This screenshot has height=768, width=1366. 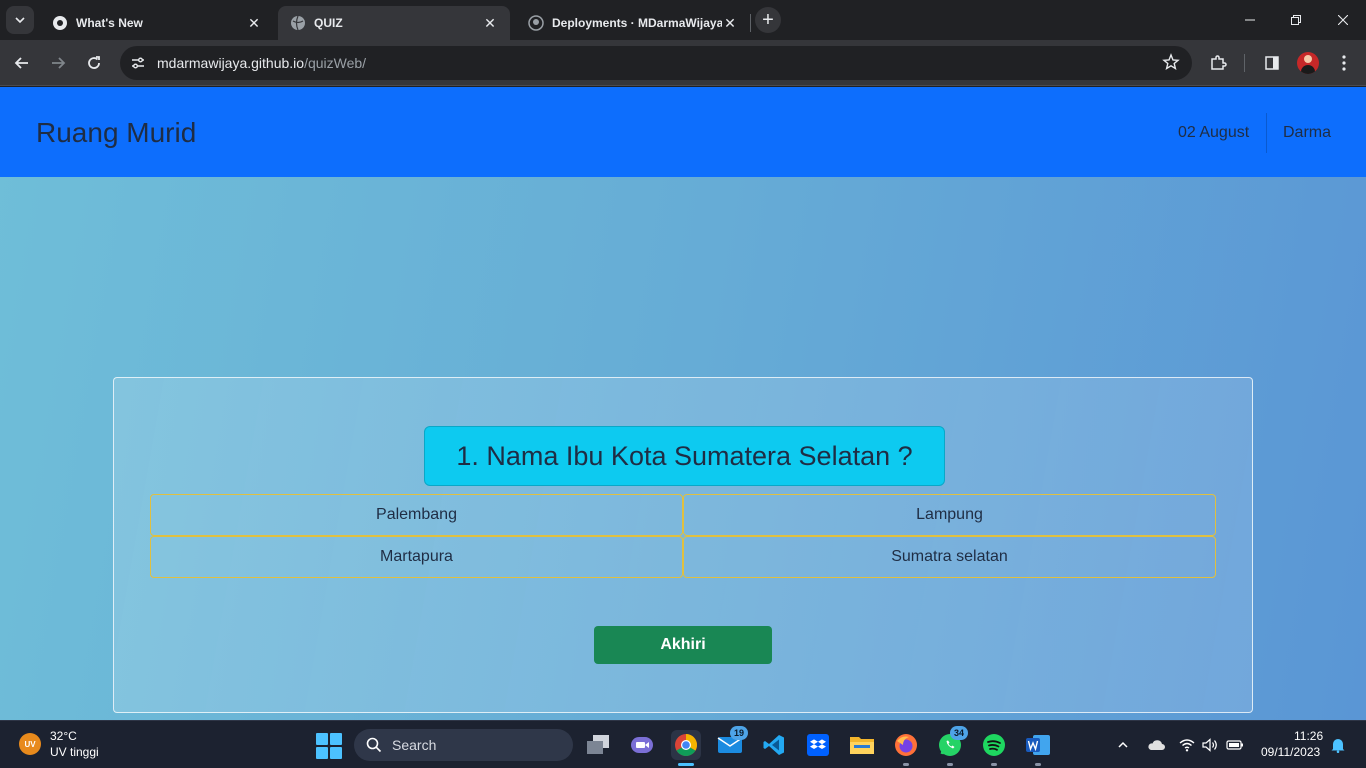 I want to click on forward-button, so click(x=58, y=63).